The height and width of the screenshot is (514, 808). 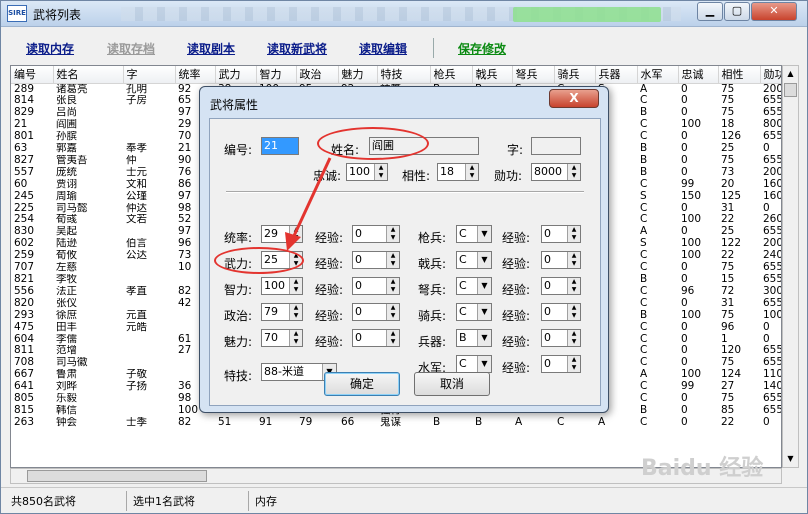 I want to click on read-editor-button: 读取编辑, so click(x=383, y=48).